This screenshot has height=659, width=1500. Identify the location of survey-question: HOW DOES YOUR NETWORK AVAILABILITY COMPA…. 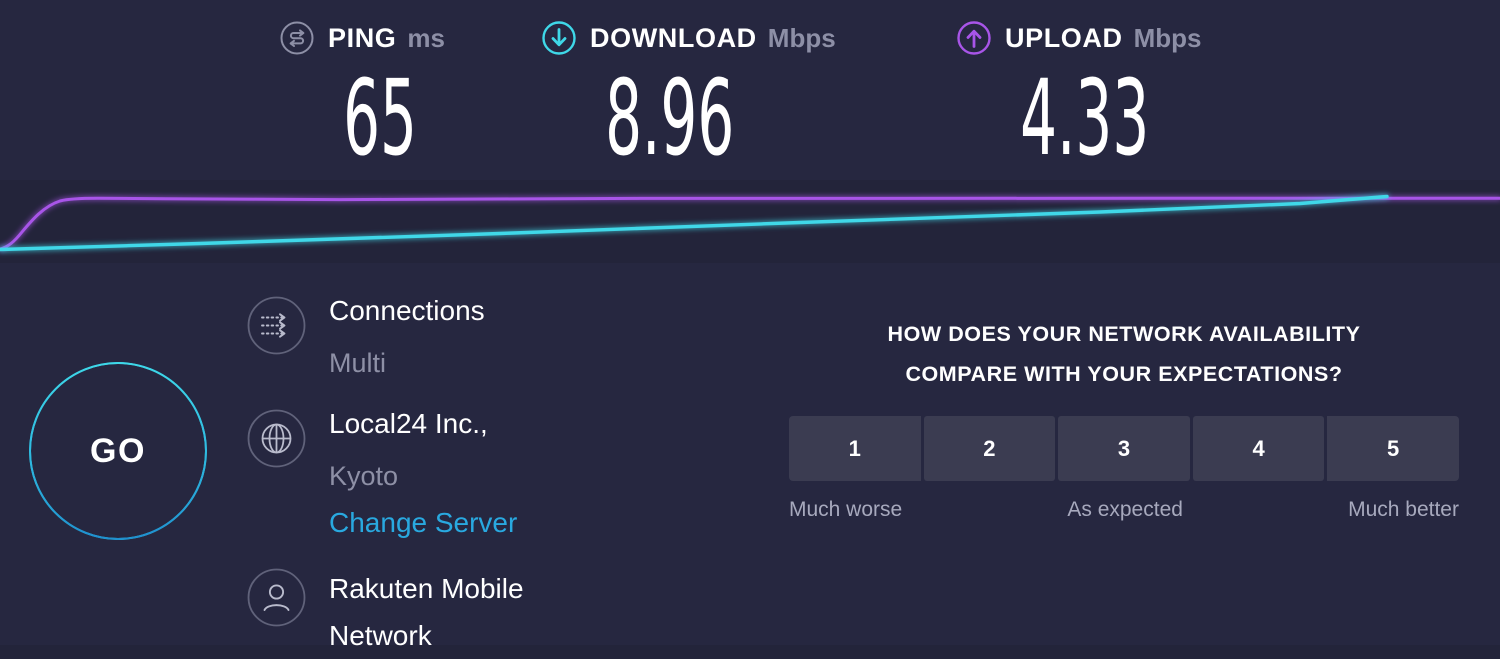
(1124, 354).